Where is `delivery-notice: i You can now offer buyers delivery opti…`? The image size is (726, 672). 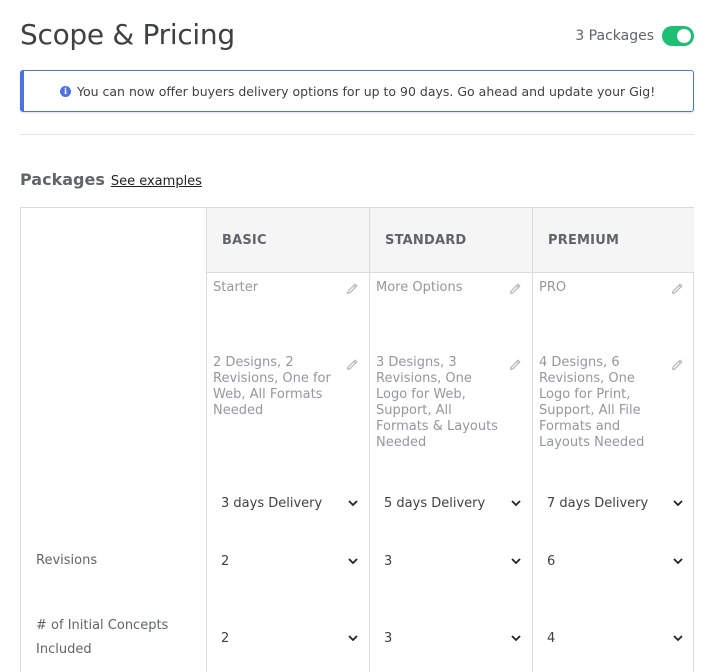
delivery-notice: i You can now offer buyers delivery opti… is located at coordinates (357, 91).